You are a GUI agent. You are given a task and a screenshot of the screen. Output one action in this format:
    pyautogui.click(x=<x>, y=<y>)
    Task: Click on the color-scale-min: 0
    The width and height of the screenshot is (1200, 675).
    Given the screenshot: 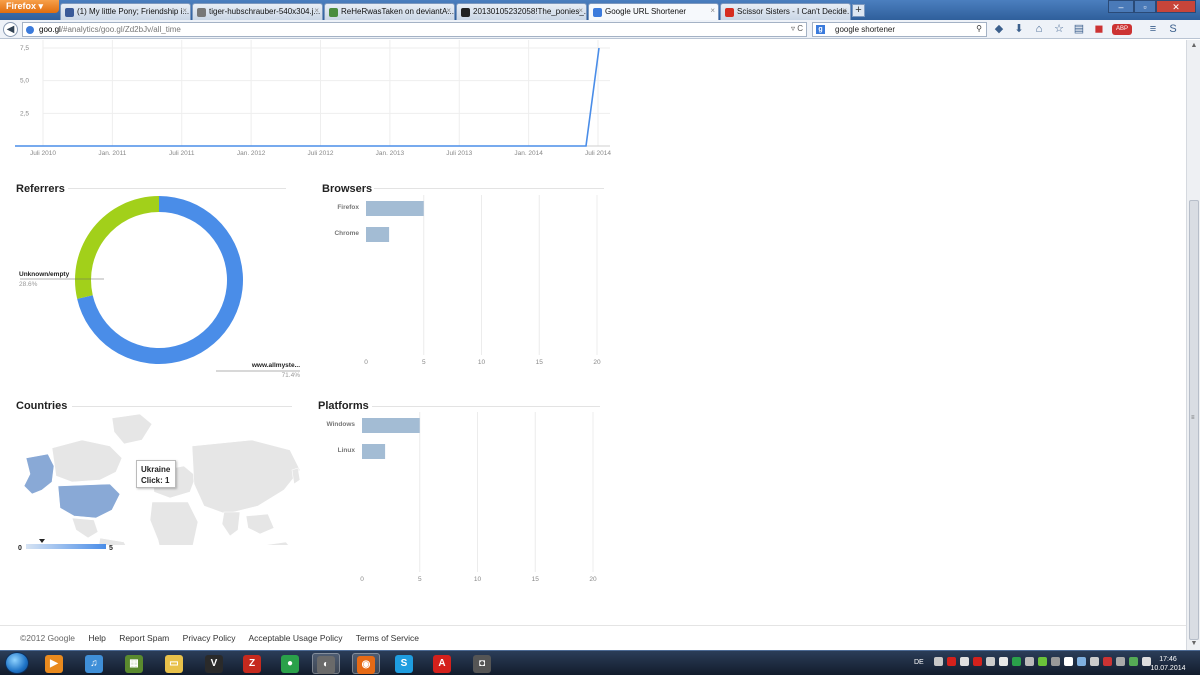 What is the action you would take?
    pyautogui.click(x=20, y=548)
    